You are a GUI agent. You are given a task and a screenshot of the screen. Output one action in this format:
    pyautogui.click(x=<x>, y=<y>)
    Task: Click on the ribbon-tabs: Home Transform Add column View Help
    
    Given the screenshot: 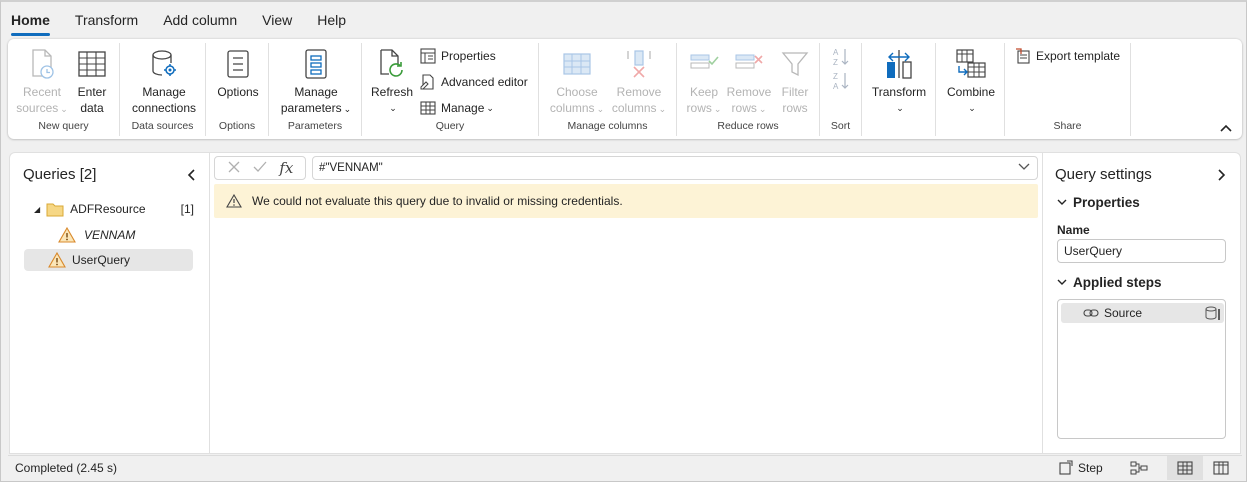 What is the action you would take?
    pyautogui.click(x=623, y=19)
    